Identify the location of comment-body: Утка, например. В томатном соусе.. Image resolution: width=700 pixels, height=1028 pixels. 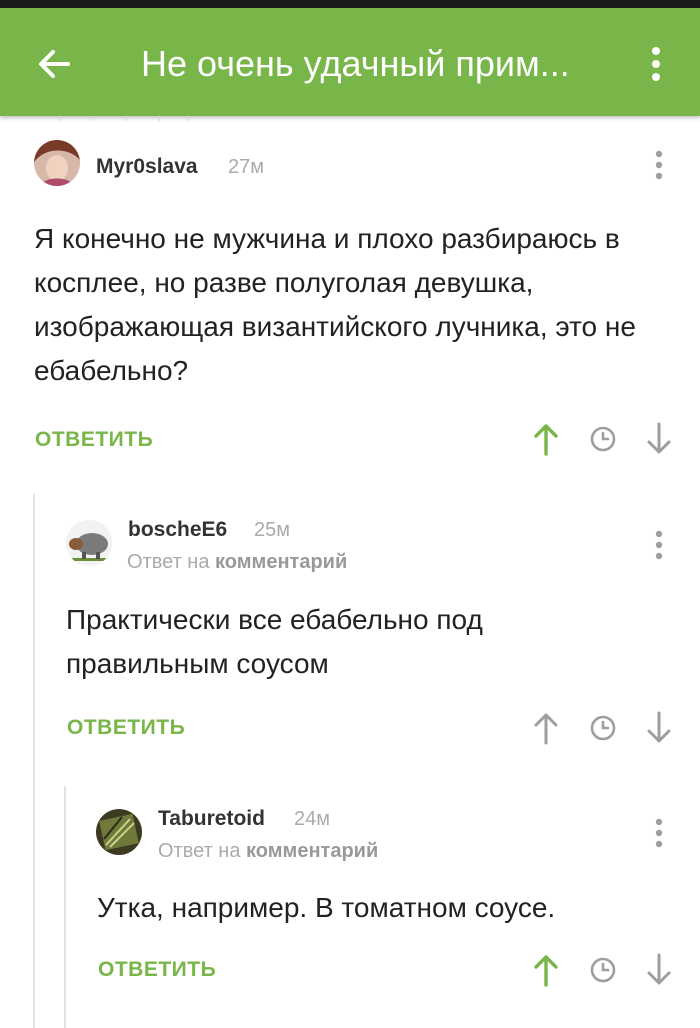
(326, 907).